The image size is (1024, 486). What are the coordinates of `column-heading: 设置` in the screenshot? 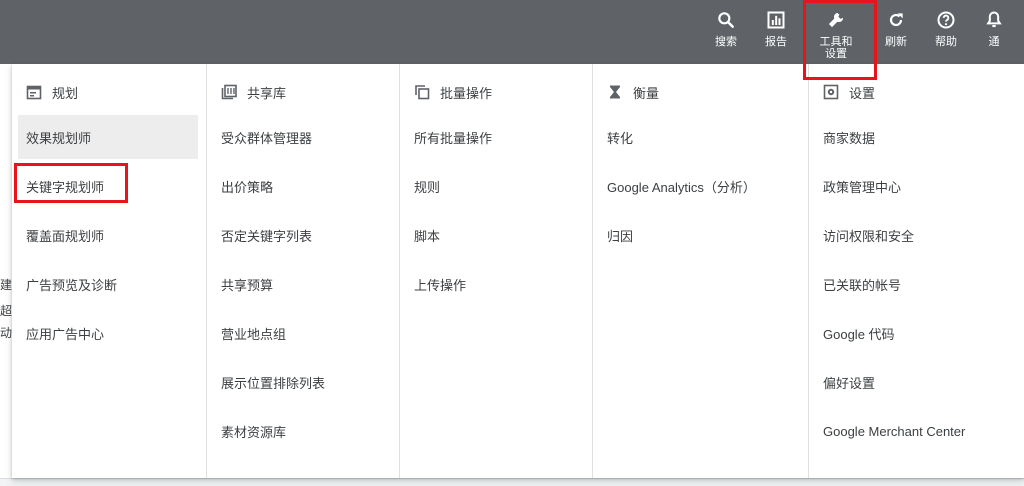 It's located at (849, 92).